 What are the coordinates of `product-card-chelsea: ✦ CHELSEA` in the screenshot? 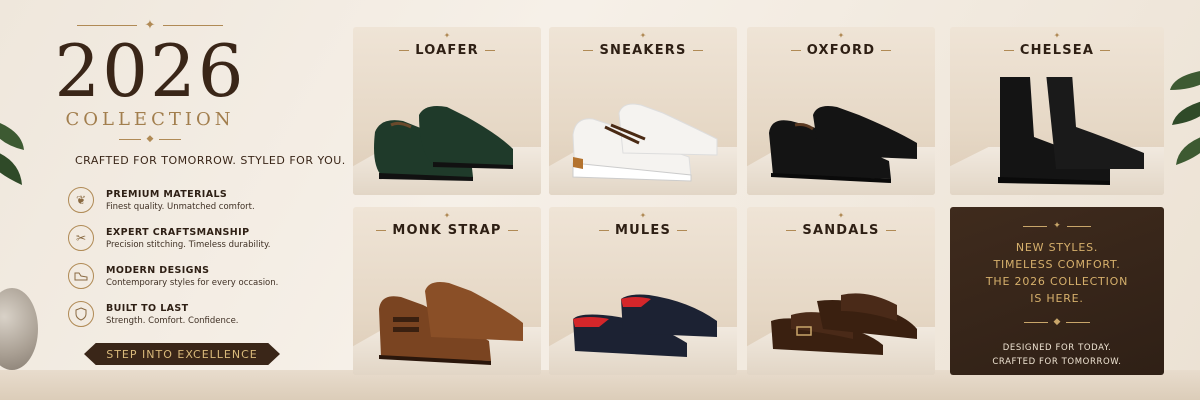 It's located at (1057, 111).